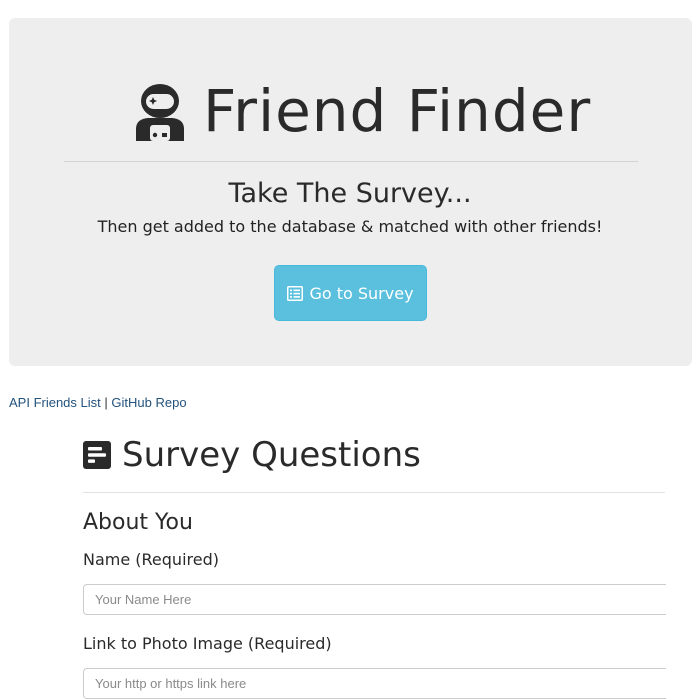  Describe the element at coordinates (138, 522) in the screenshot. I see `section-title: About You` at that location.